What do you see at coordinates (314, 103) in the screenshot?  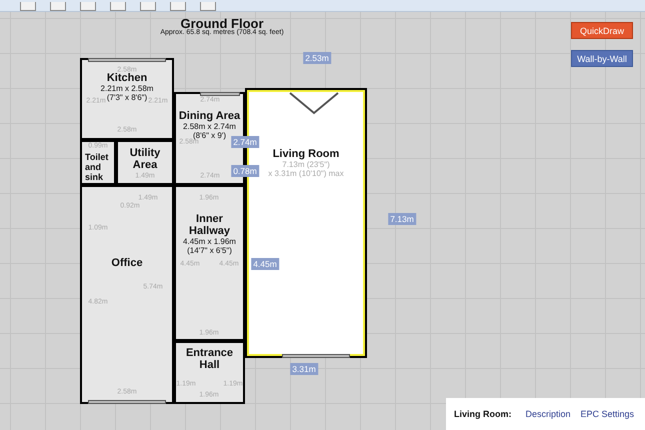 I see `folding-door-drawing` at bounding box center [314, 103].